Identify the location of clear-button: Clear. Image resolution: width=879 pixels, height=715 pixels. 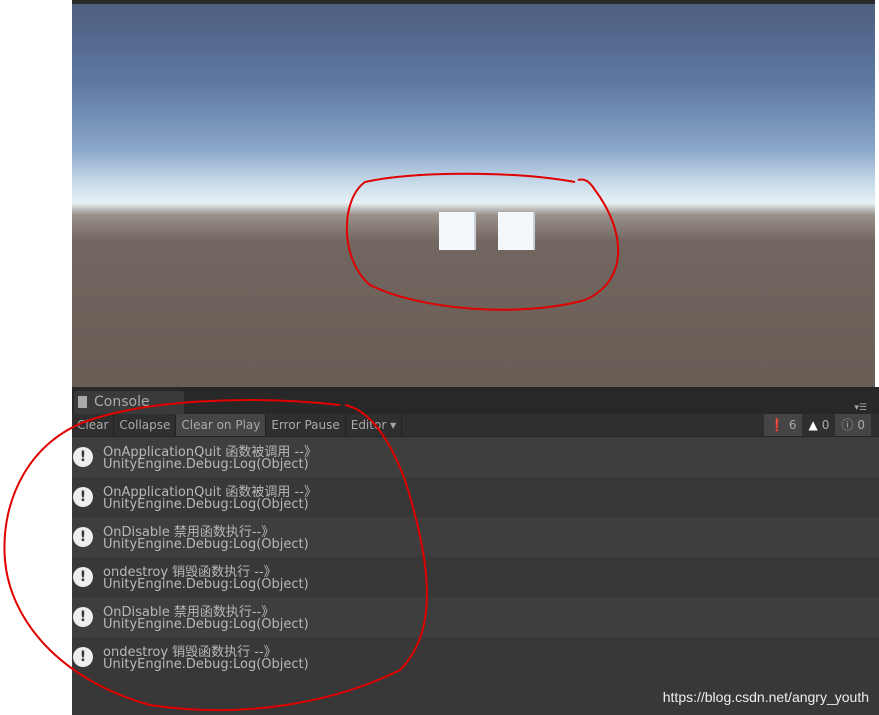
(93, 425).